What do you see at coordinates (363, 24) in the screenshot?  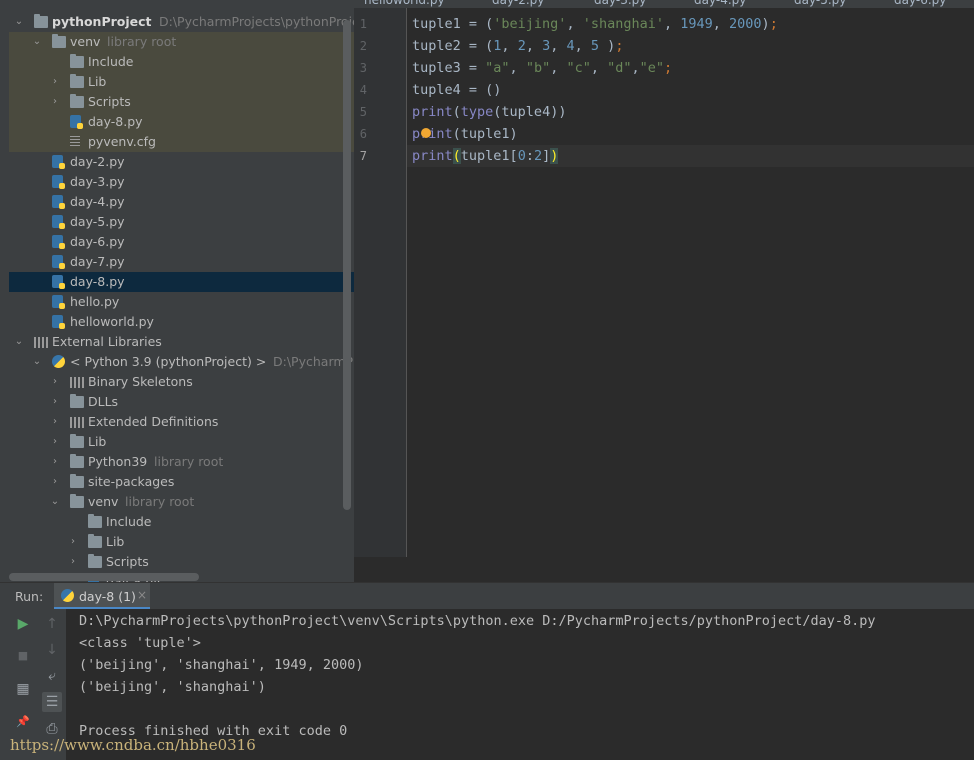 I see `line-number: 1` at bounding box center [363, 24].